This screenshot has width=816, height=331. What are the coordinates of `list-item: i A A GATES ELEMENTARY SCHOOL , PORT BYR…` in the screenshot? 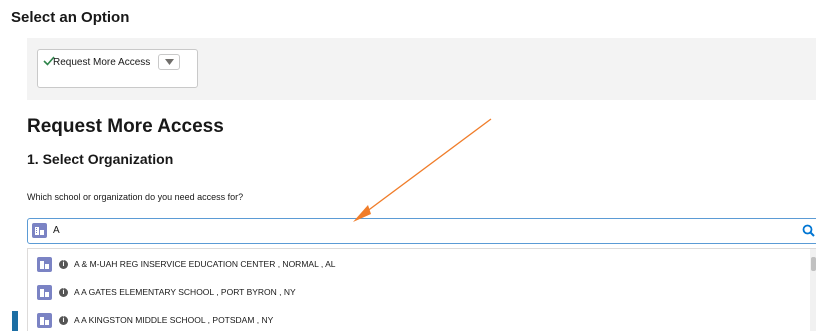 It's located at (417, 292).